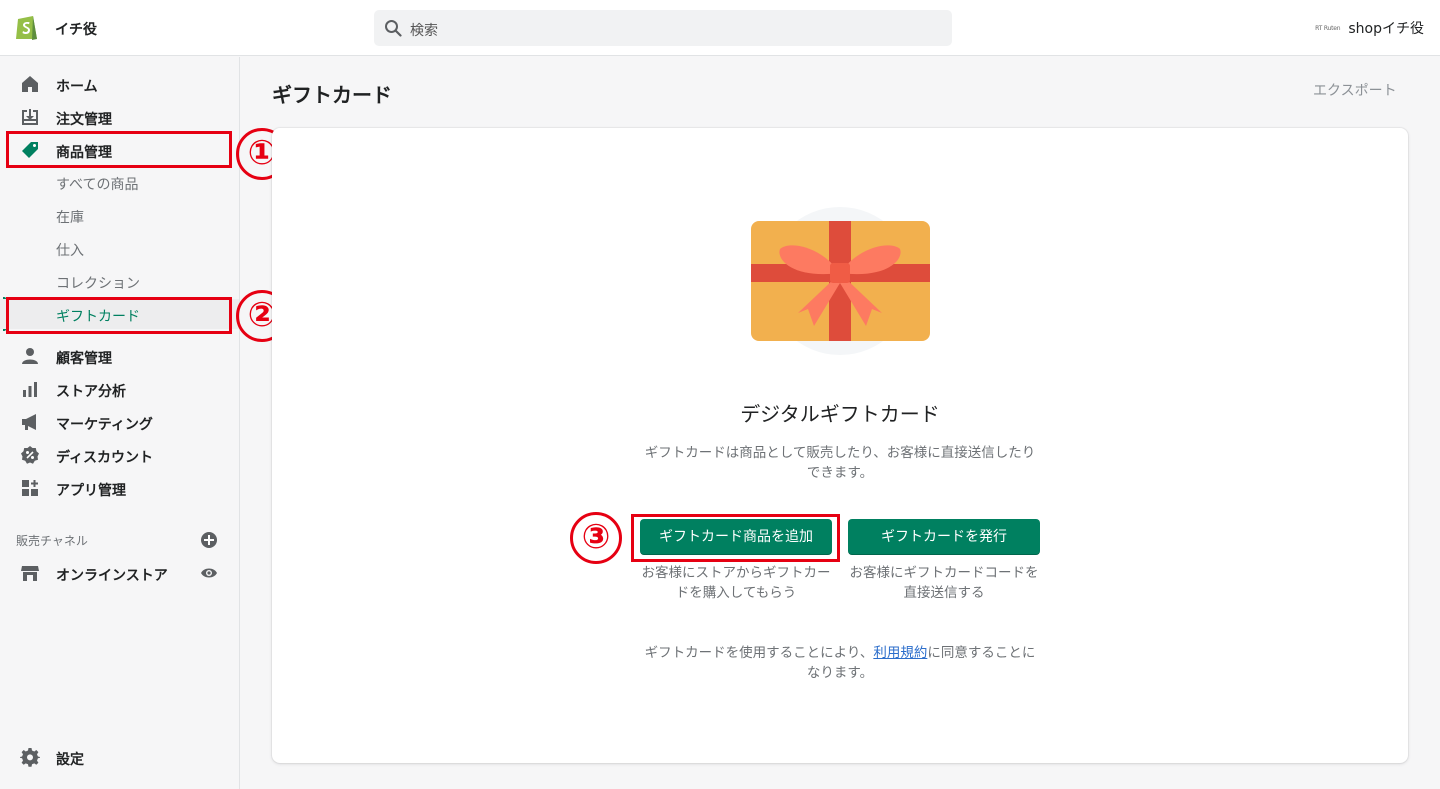  Describe the element at coordinates (119, 149) in the screenshot. I see `annotation-box-products` at that location.